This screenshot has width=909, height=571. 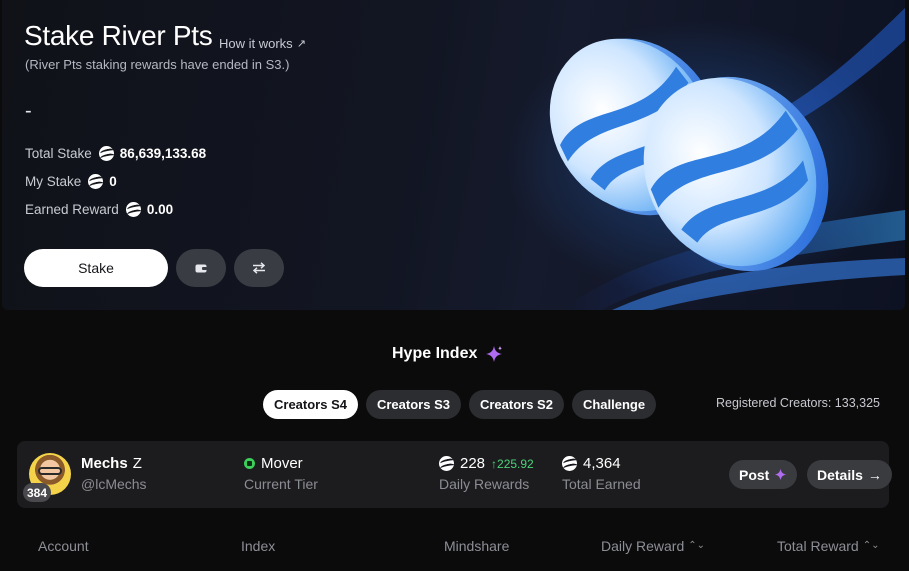 I want to click on total-stake-value: 86,639,133.68, so click(x=163, y=153).